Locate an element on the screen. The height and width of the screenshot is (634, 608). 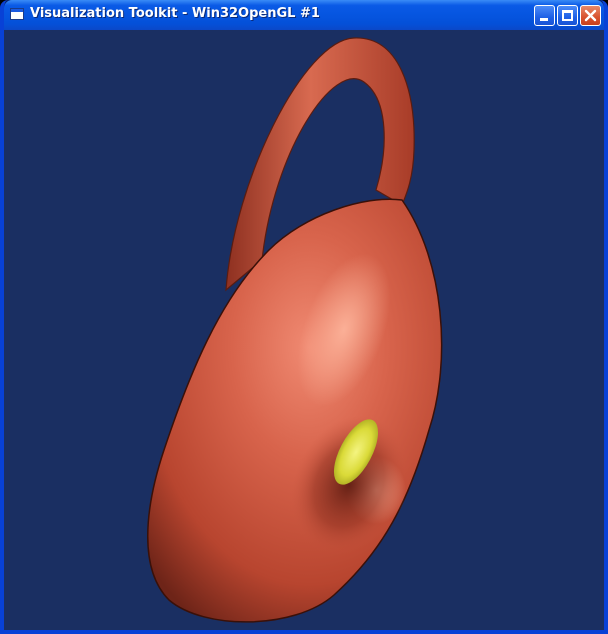
close-button is located at coordinates (590, 15).